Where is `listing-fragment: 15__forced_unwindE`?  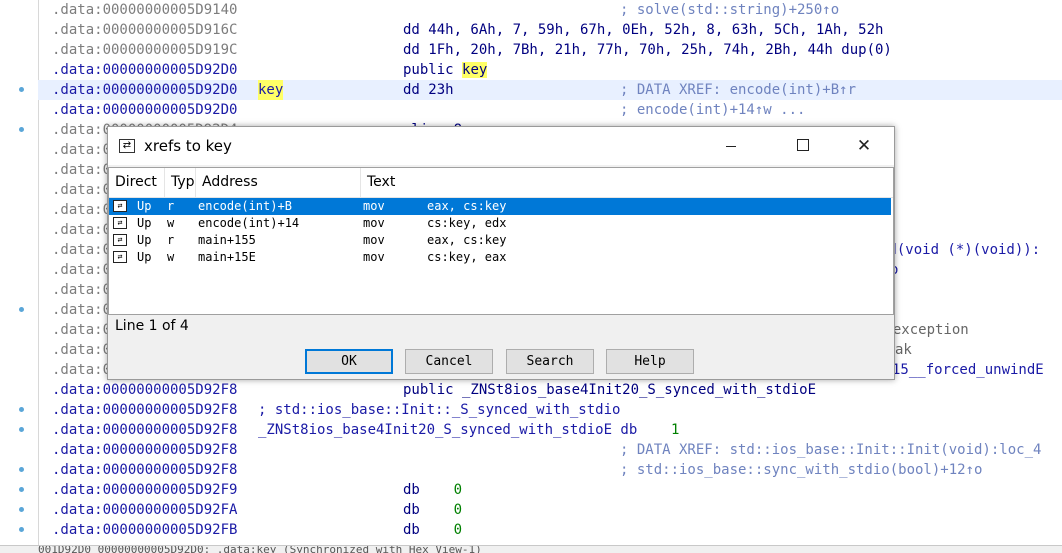
listing-fragment: 15__forced_unwindE is located at coordinates (968, 370).